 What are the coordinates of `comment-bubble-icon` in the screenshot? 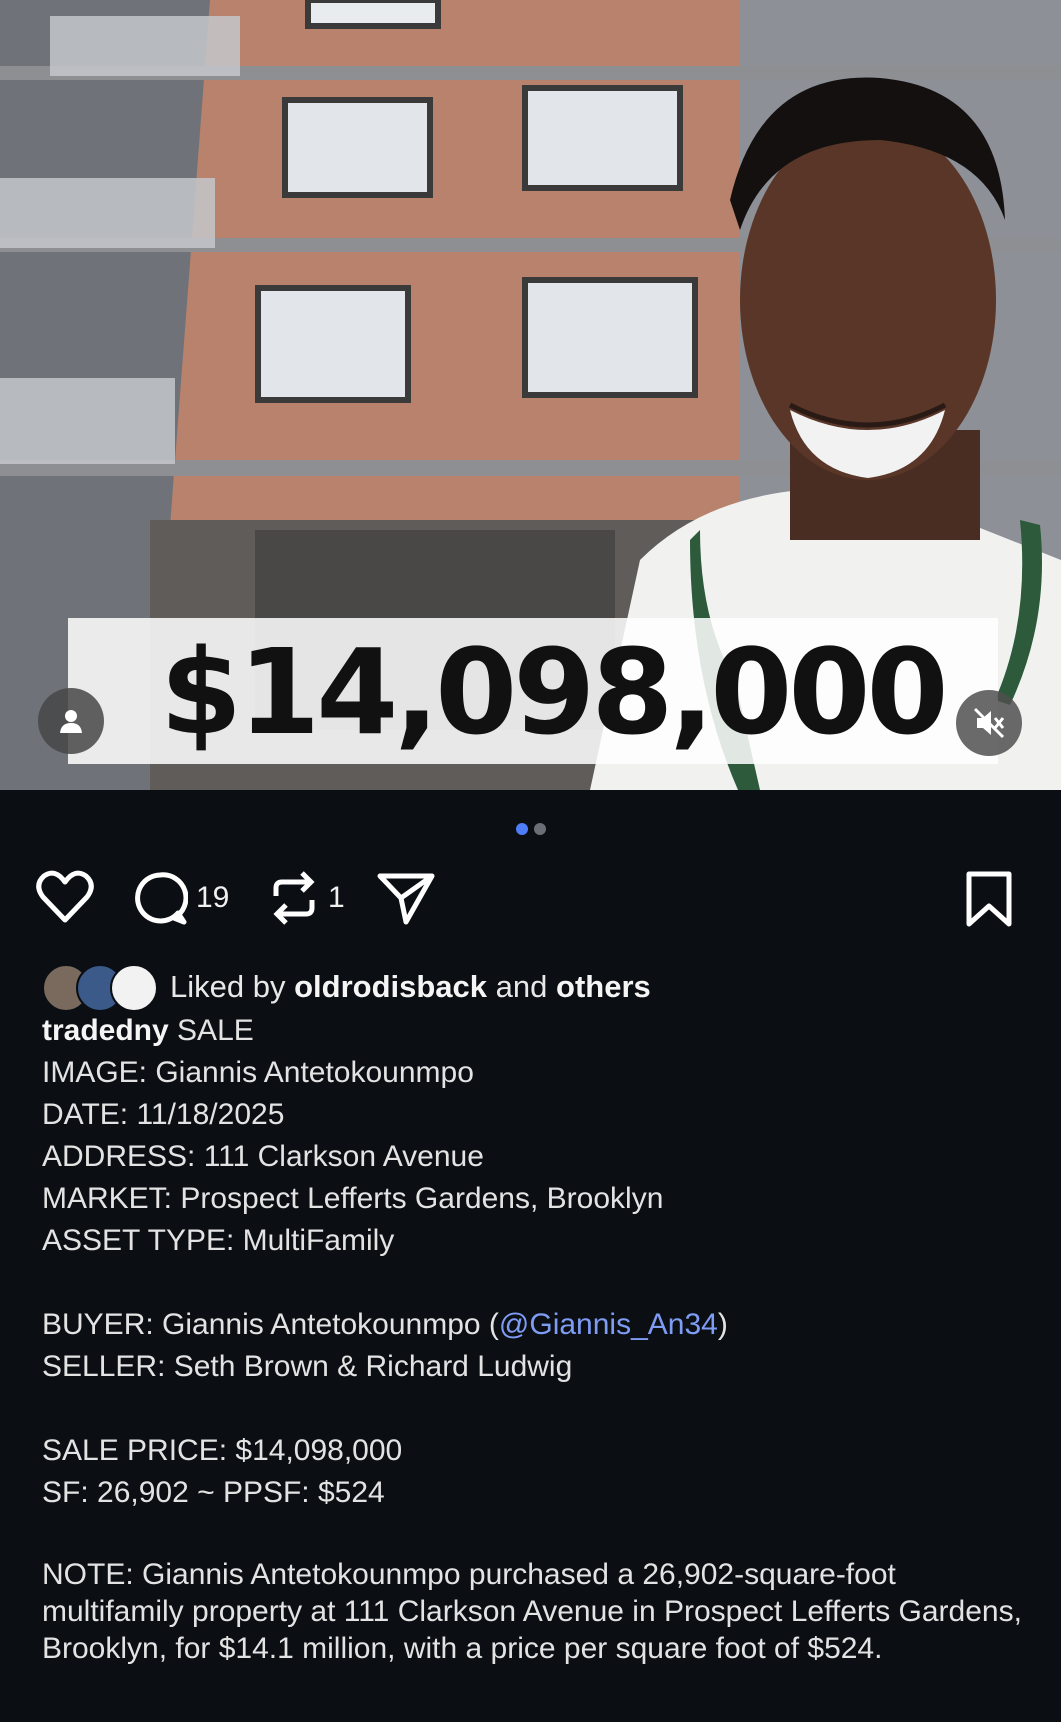 It's located at (161, 898).